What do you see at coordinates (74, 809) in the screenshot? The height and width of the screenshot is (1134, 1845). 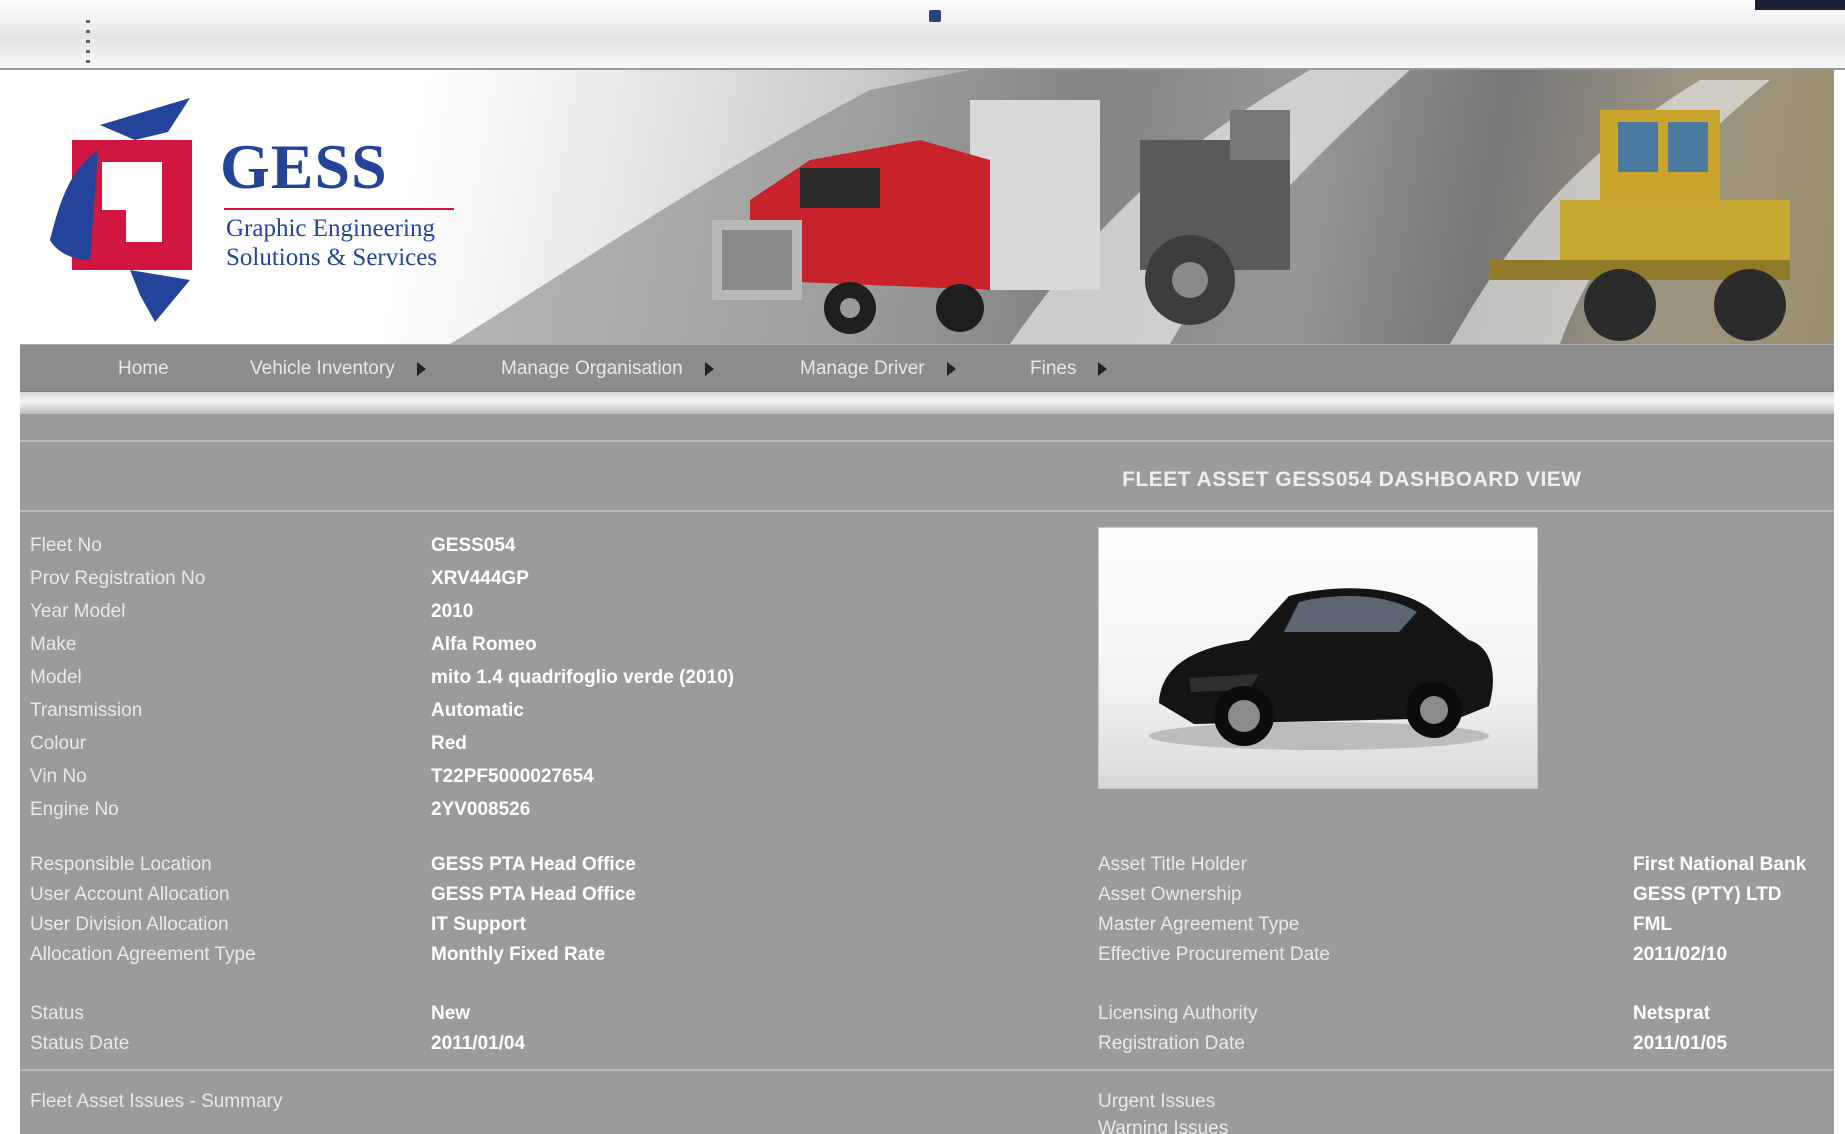 I see `engine-no-label: Engine No` at bounding box center [74, 809].